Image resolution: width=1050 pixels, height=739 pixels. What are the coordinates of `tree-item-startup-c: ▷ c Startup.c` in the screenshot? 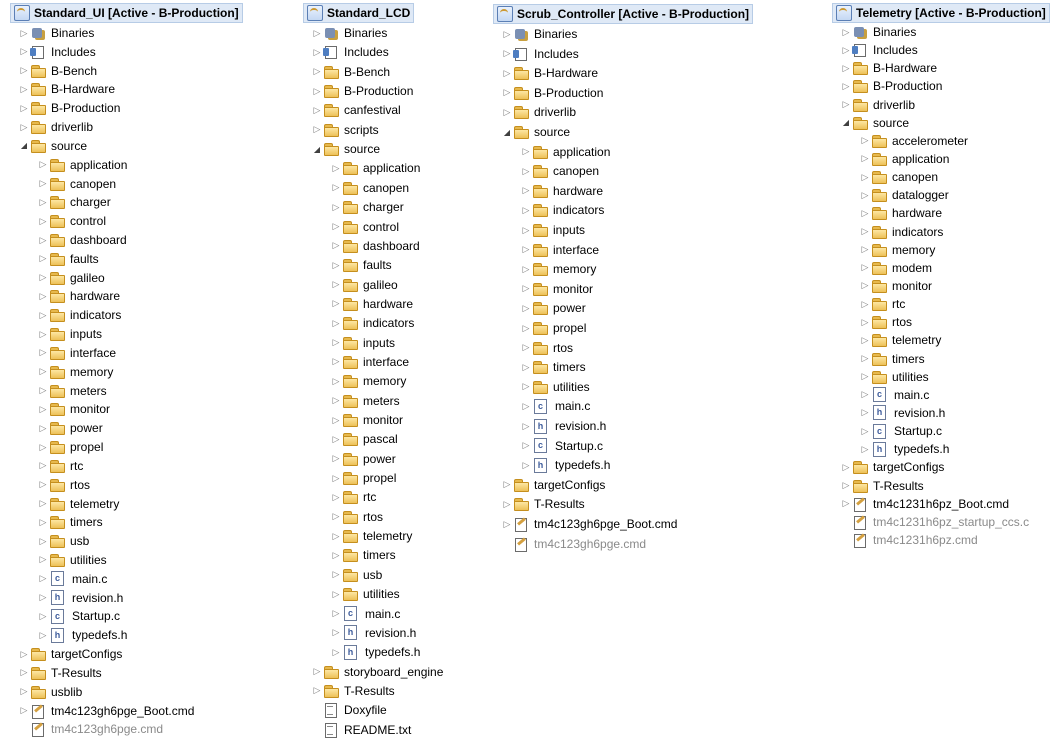 It's located at (900, 431).